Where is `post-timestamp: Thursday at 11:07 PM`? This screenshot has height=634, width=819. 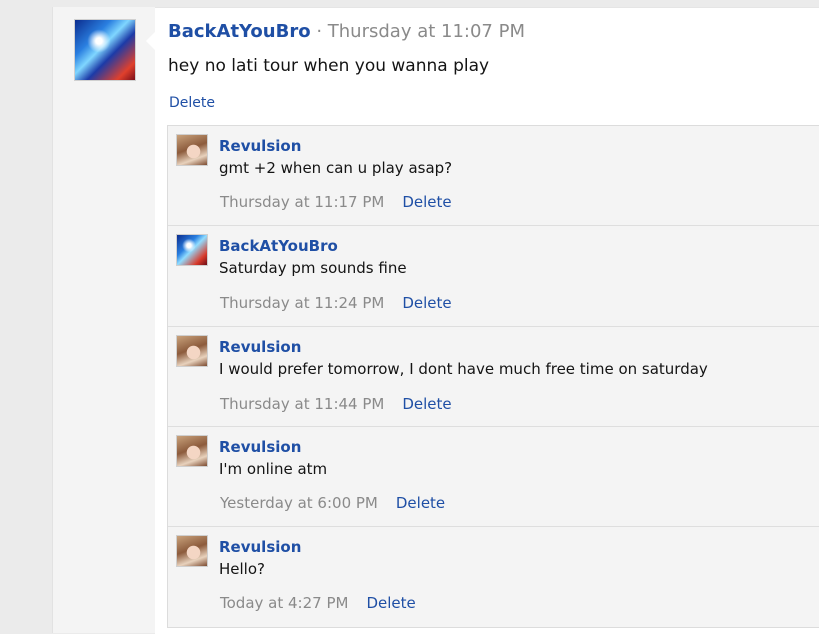 post-timestamp: Thursday at 11:07 PM is located at coordinates (426, 31).